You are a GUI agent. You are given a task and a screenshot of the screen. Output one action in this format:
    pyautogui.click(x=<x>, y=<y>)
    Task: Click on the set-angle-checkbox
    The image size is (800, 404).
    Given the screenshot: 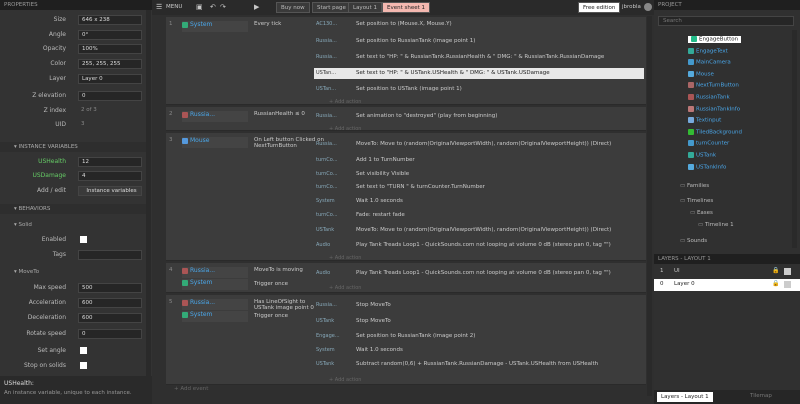 What is the action you would take?
    pyautogui.click(x=83, y=350)
    